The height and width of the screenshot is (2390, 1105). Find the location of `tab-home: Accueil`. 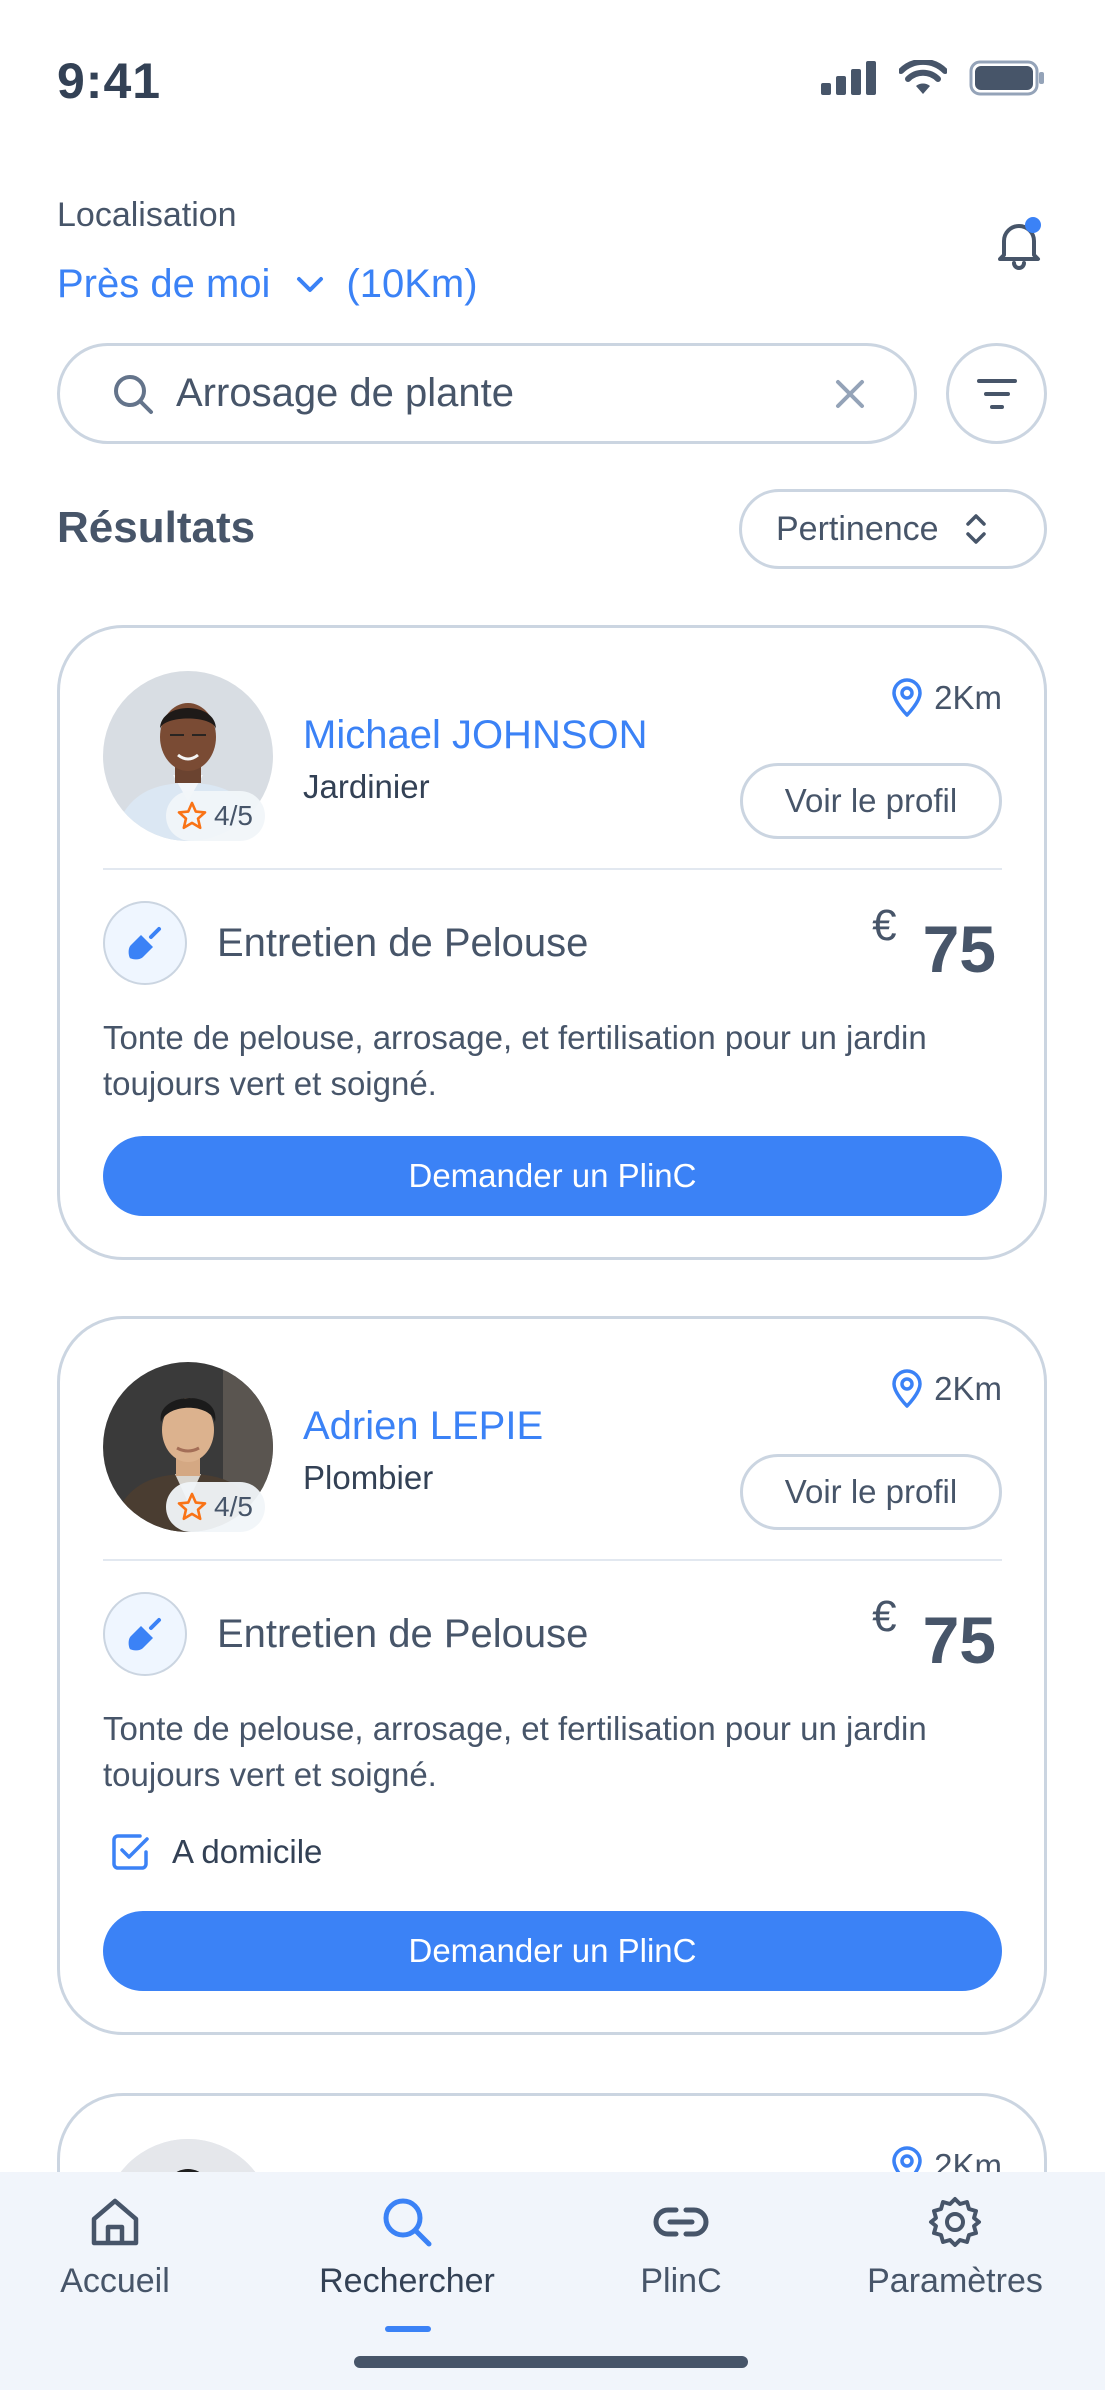

tab-home: Accueil is located at coordinates (115, 2247).